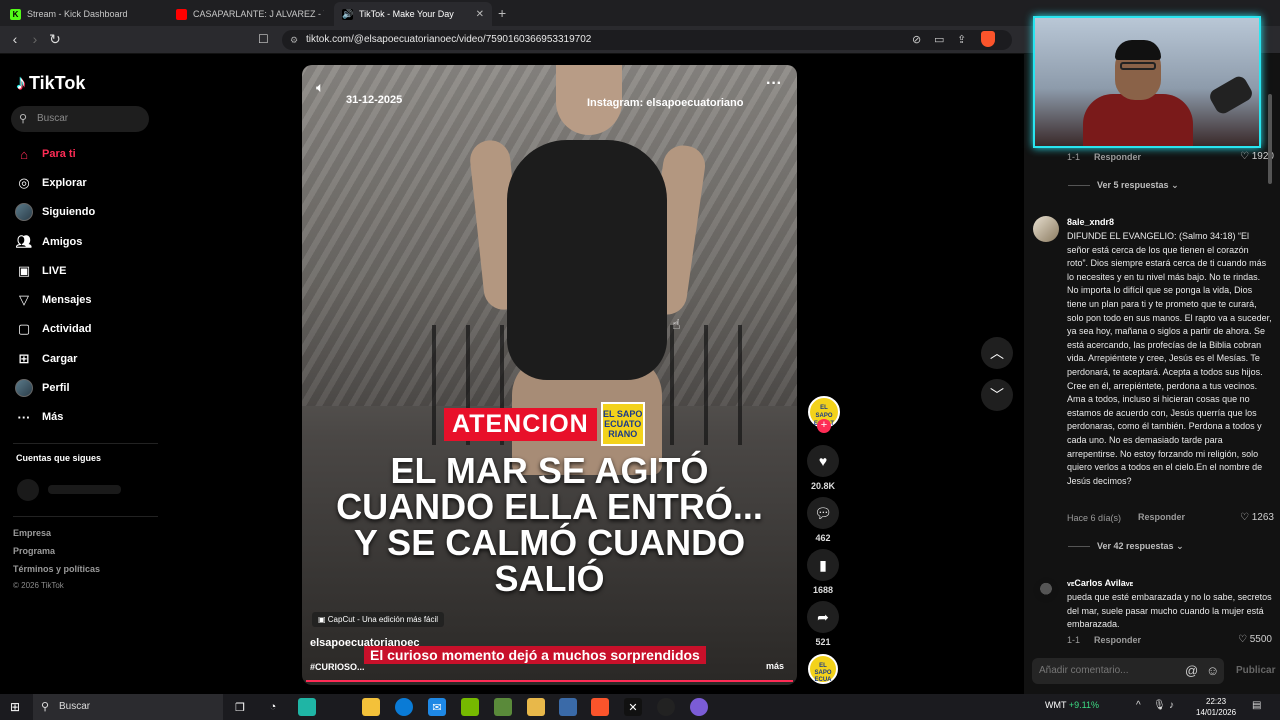  What do you see at coordinates (536, 707) in the screenshot?
I see `folder-icon` at bounding box center [536, 707].